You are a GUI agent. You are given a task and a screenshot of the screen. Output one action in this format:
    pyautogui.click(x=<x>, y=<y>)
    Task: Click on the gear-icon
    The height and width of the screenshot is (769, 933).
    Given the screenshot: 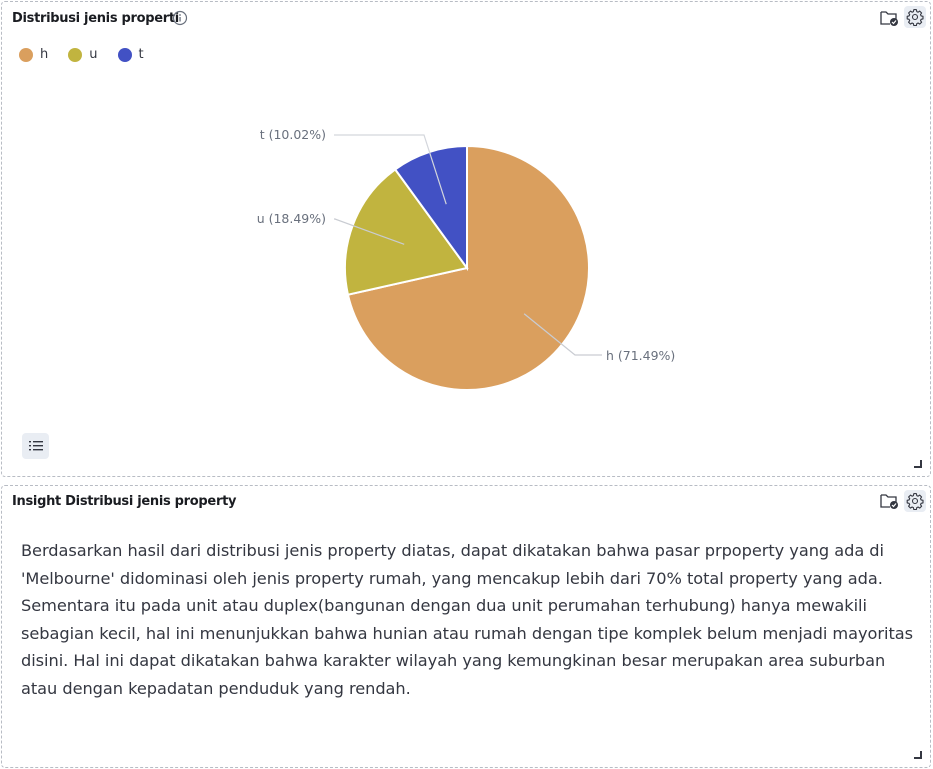 What is the action you would take?
    pyautogui.click(x=915, y=501)
    